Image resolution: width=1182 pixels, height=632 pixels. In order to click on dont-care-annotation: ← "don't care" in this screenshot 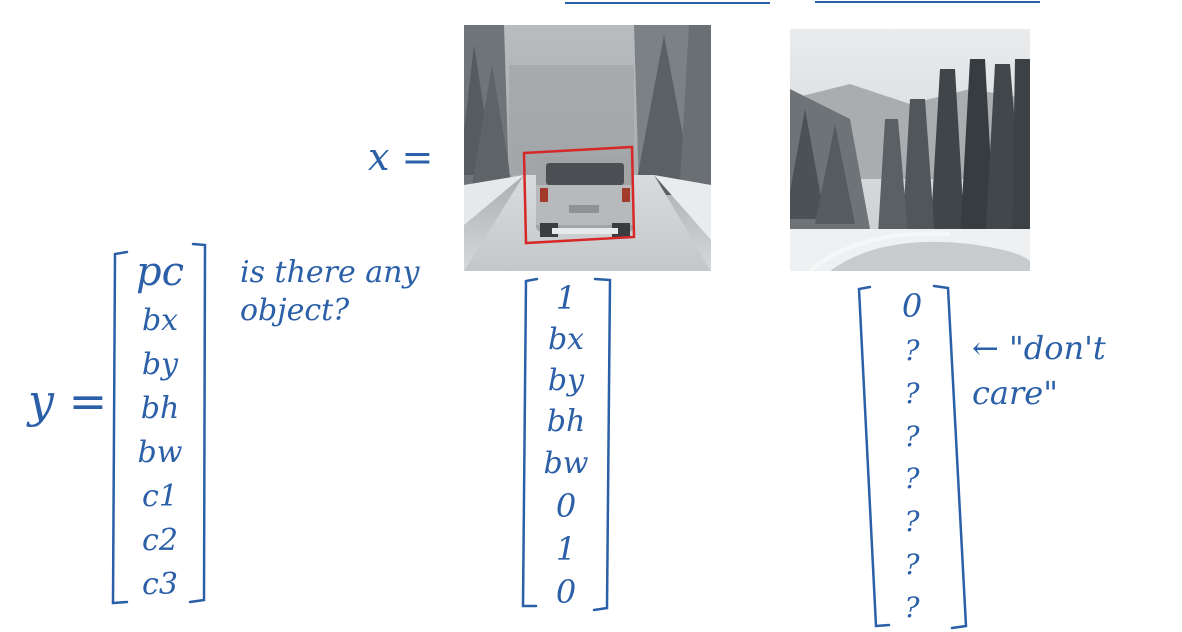, I will do `click(1039, 370)`.